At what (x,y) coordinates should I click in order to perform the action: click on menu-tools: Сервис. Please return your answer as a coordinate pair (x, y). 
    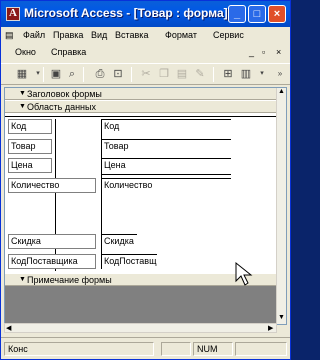
    Looking at the image, I should click on (228, 35).